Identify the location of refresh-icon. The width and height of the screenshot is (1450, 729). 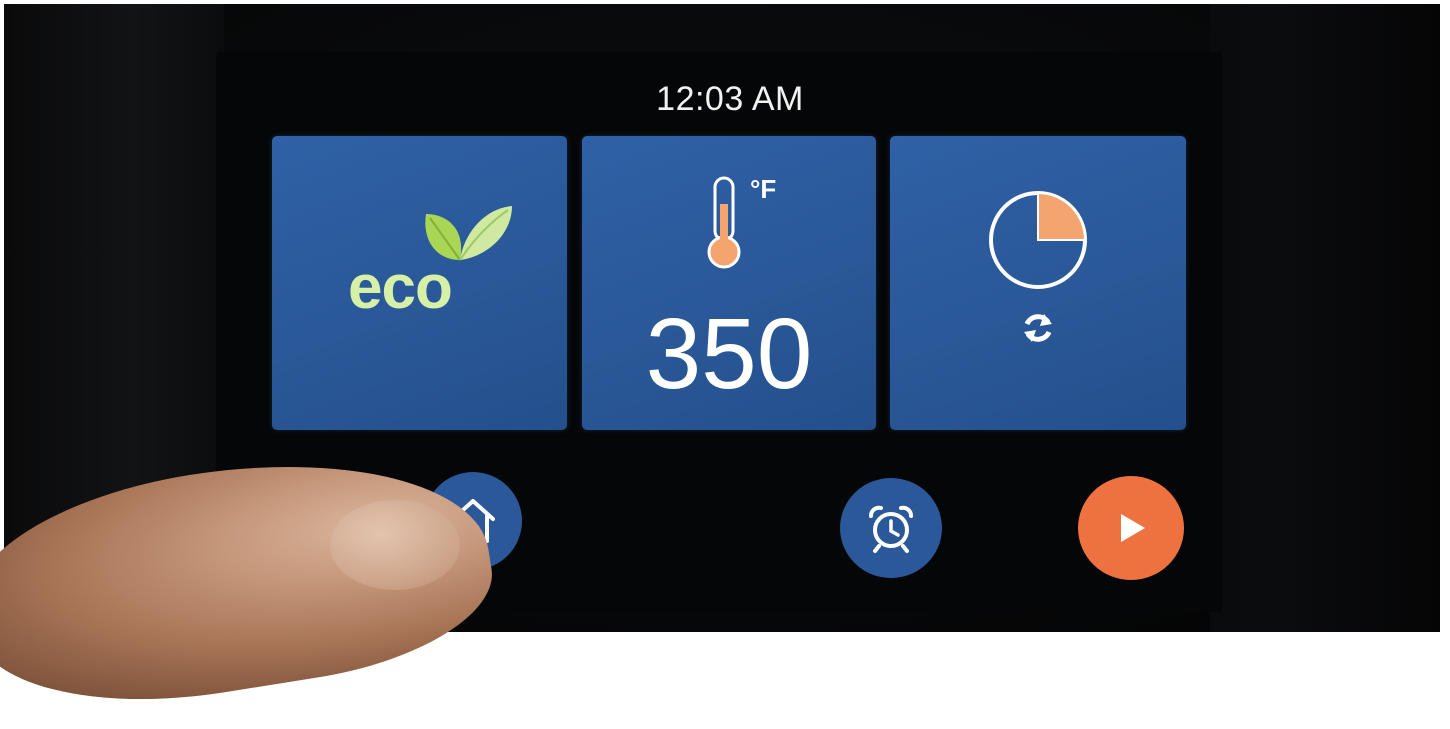
(1038, 328).